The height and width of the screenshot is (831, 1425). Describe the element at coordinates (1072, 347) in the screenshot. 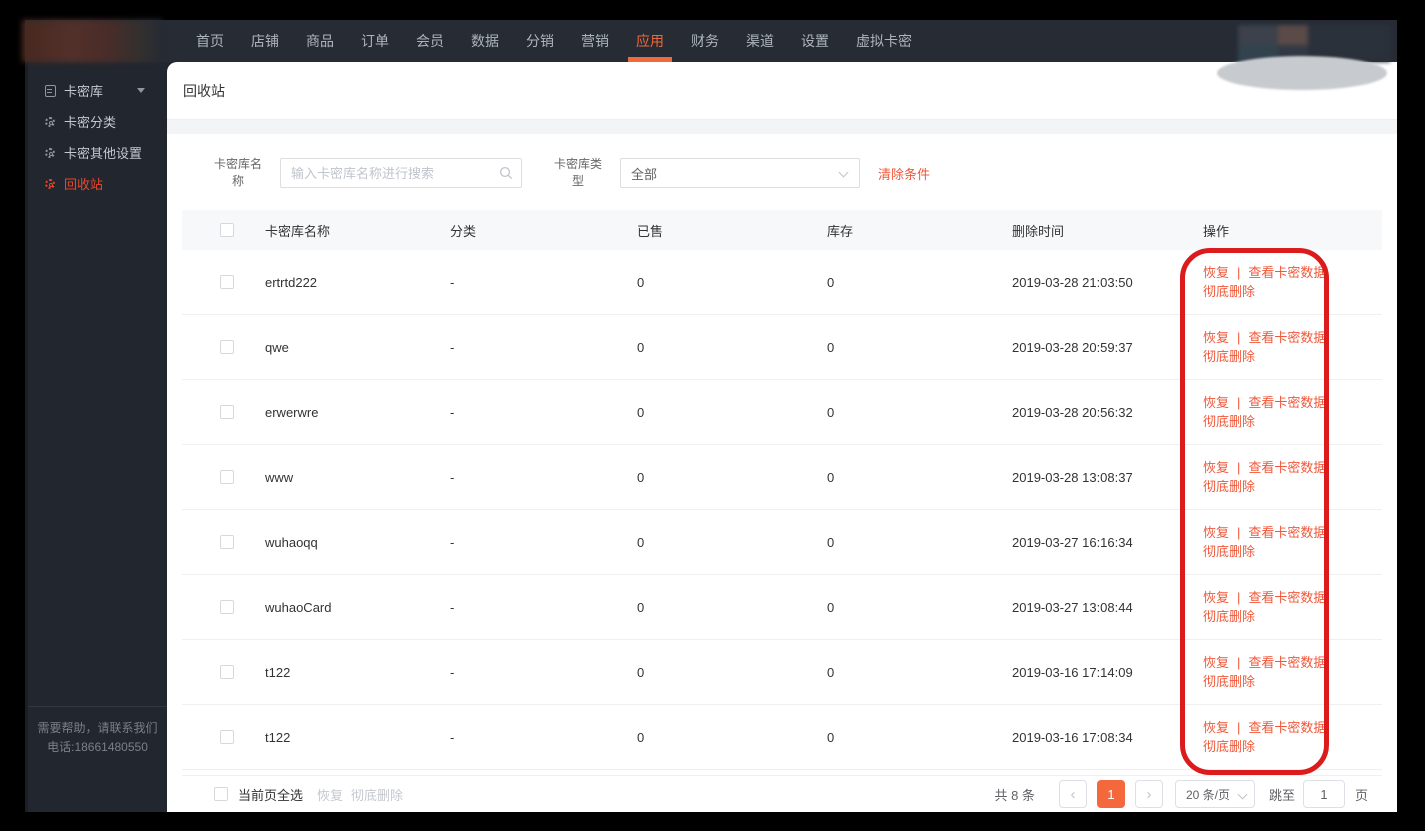

I see `row-deleted-time: 2019-03-28 20:59:37` at that location.